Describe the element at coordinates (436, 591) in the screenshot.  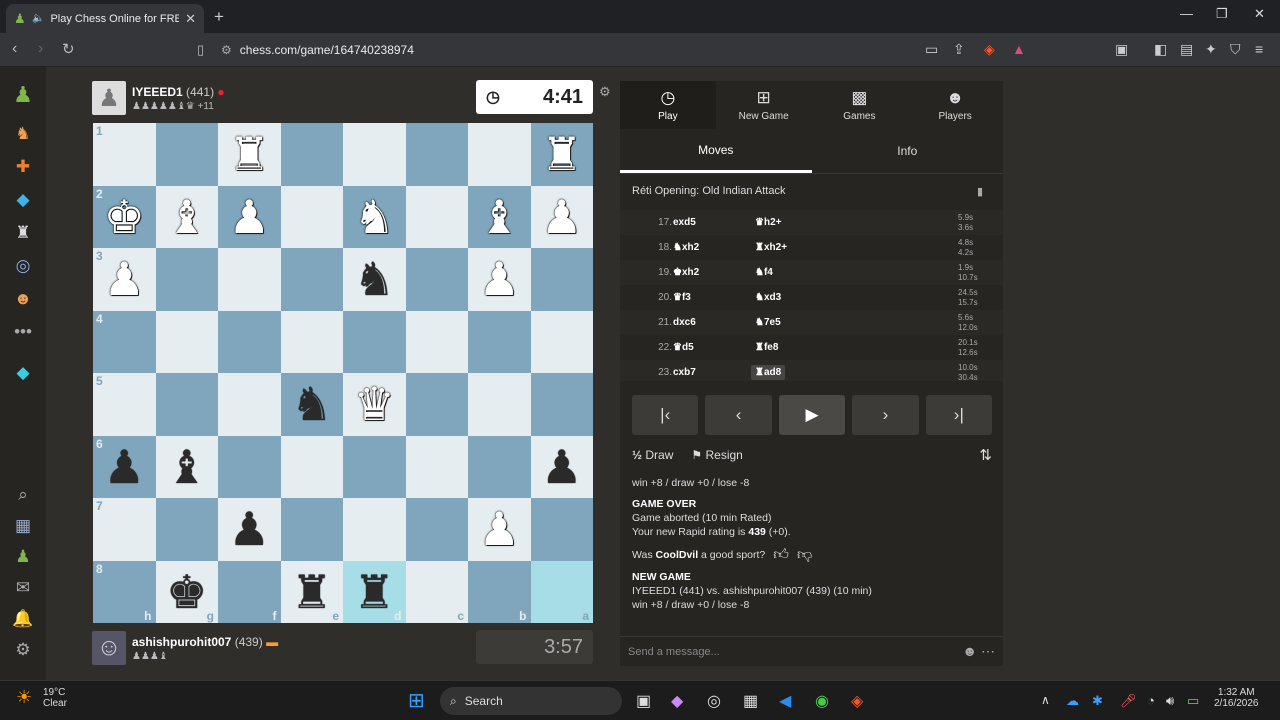
I see `board-square: c` at that location.